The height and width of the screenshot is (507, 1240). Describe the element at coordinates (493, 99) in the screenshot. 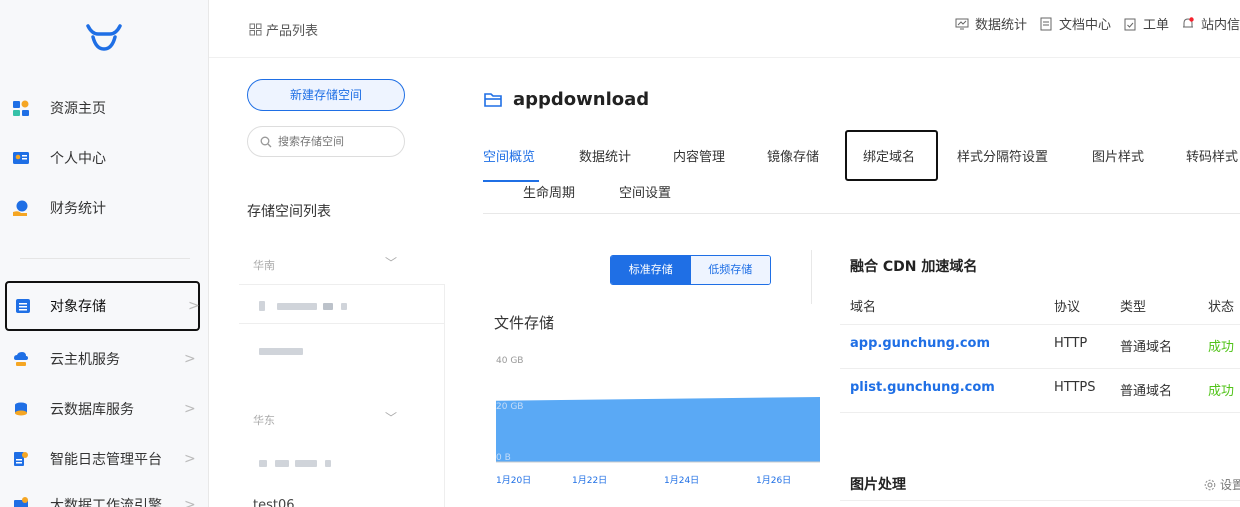

I see `bucket-icon` at that location.